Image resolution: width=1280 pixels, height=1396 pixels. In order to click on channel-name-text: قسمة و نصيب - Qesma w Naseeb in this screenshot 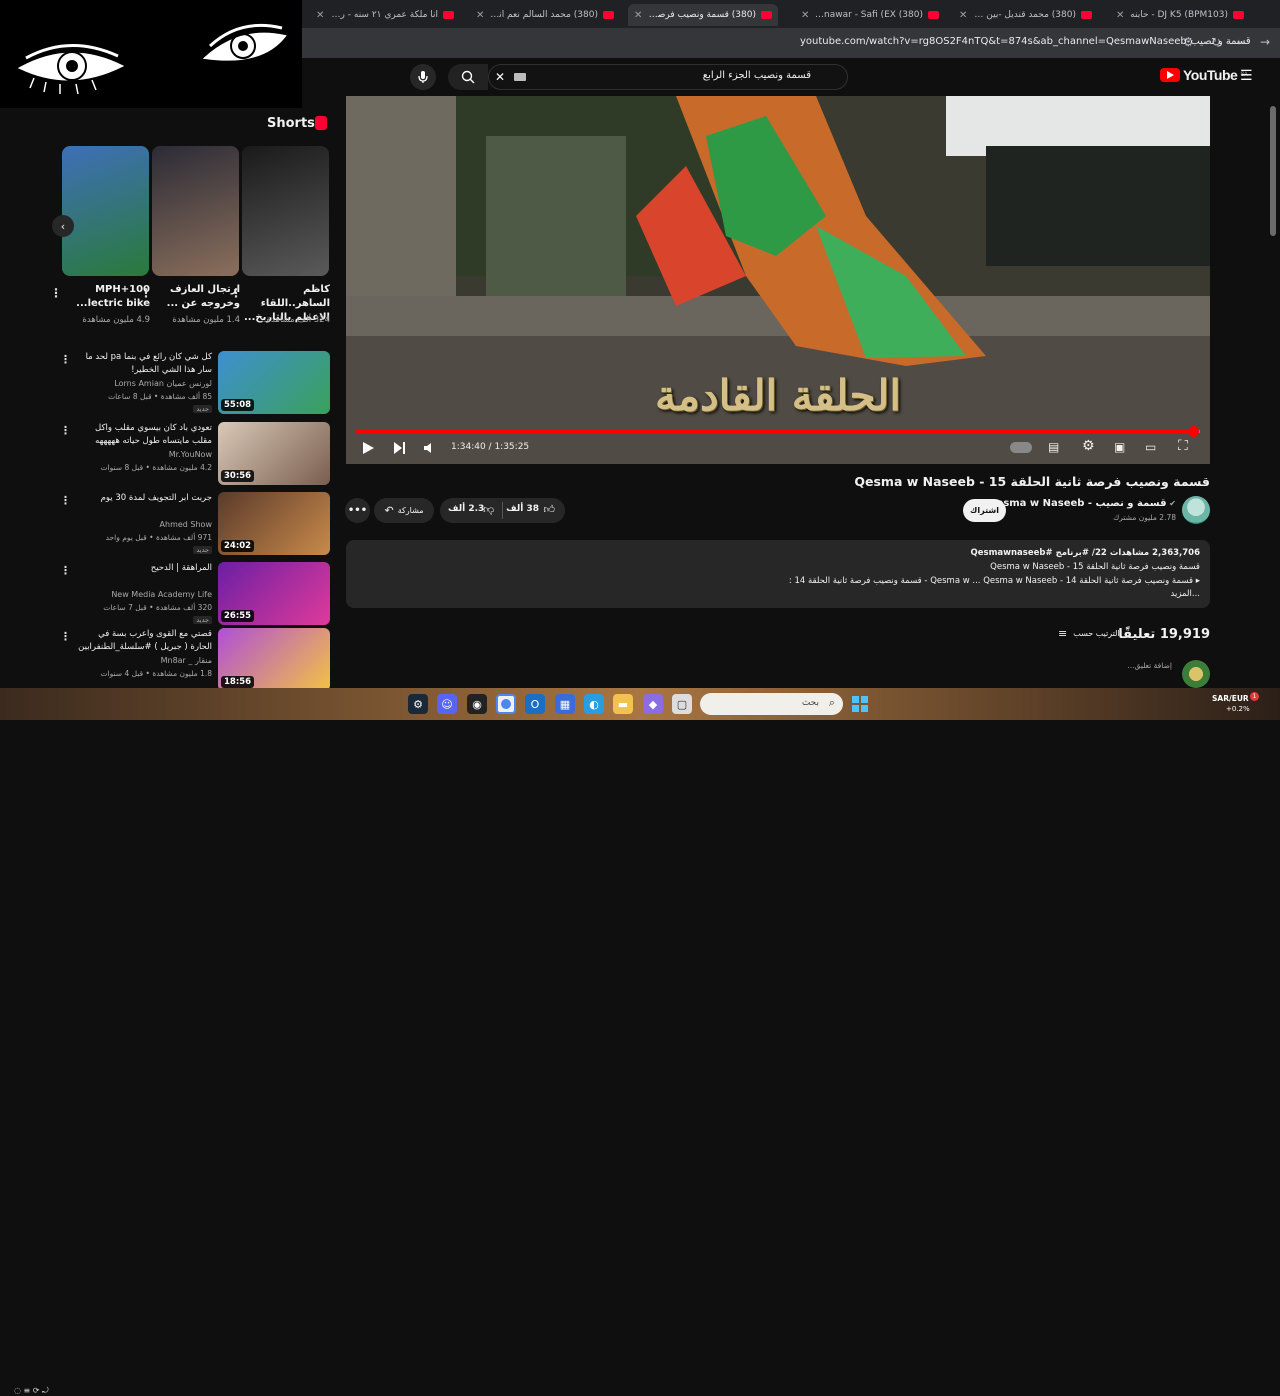, I will do `click(1077, 503)`.